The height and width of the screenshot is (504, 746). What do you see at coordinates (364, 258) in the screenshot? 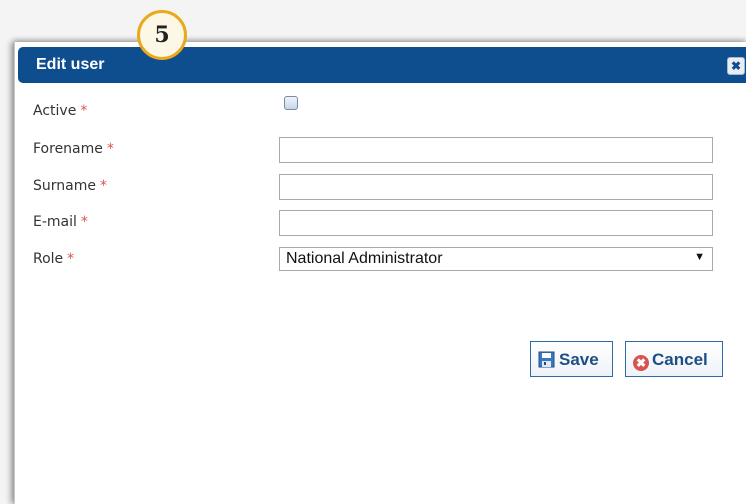
I see `role-selected-value: National Administrator` at bounding box center [364, 258].